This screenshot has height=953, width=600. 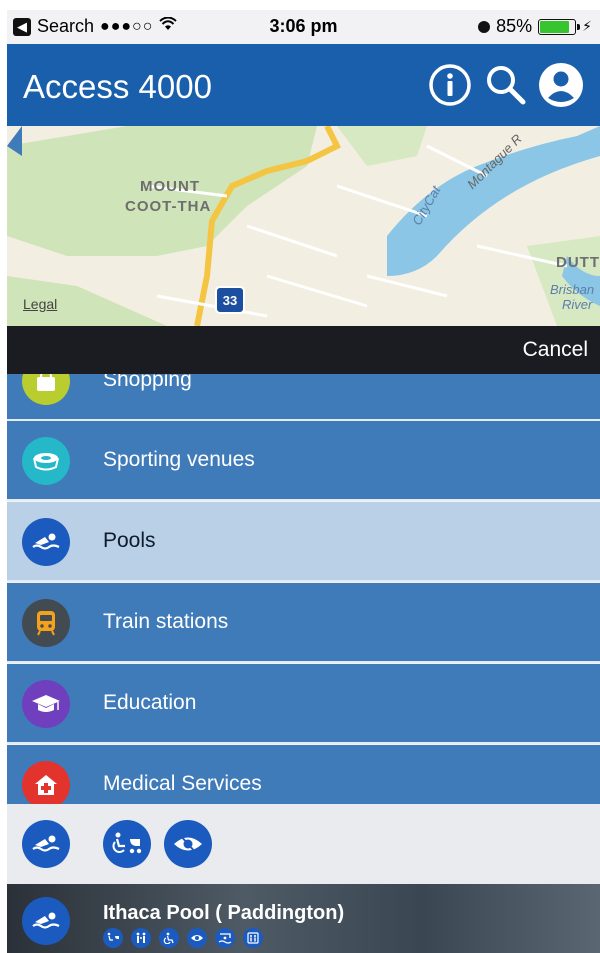 I want to click on category-label: Pools, so click(x=129, y=540).